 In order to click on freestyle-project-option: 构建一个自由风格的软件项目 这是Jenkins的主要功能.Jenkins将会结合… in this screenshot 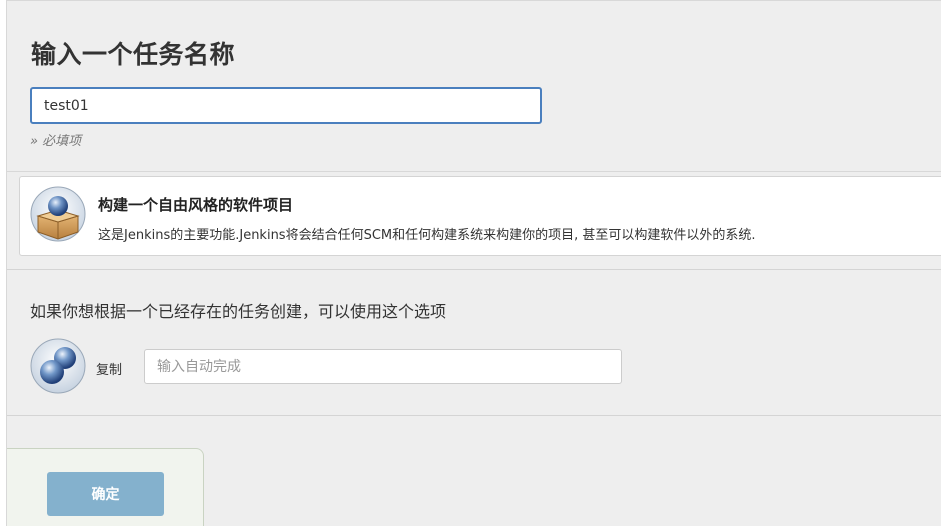, I will do `click(480, 216)`.